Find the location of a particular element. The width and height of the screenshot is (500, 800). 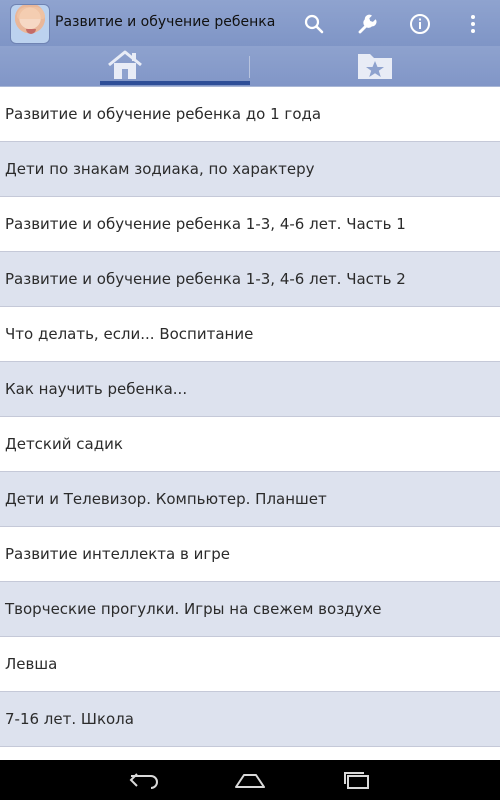

action-bar: Развитие и обучение ребенка is located at coordinates (250, 23).